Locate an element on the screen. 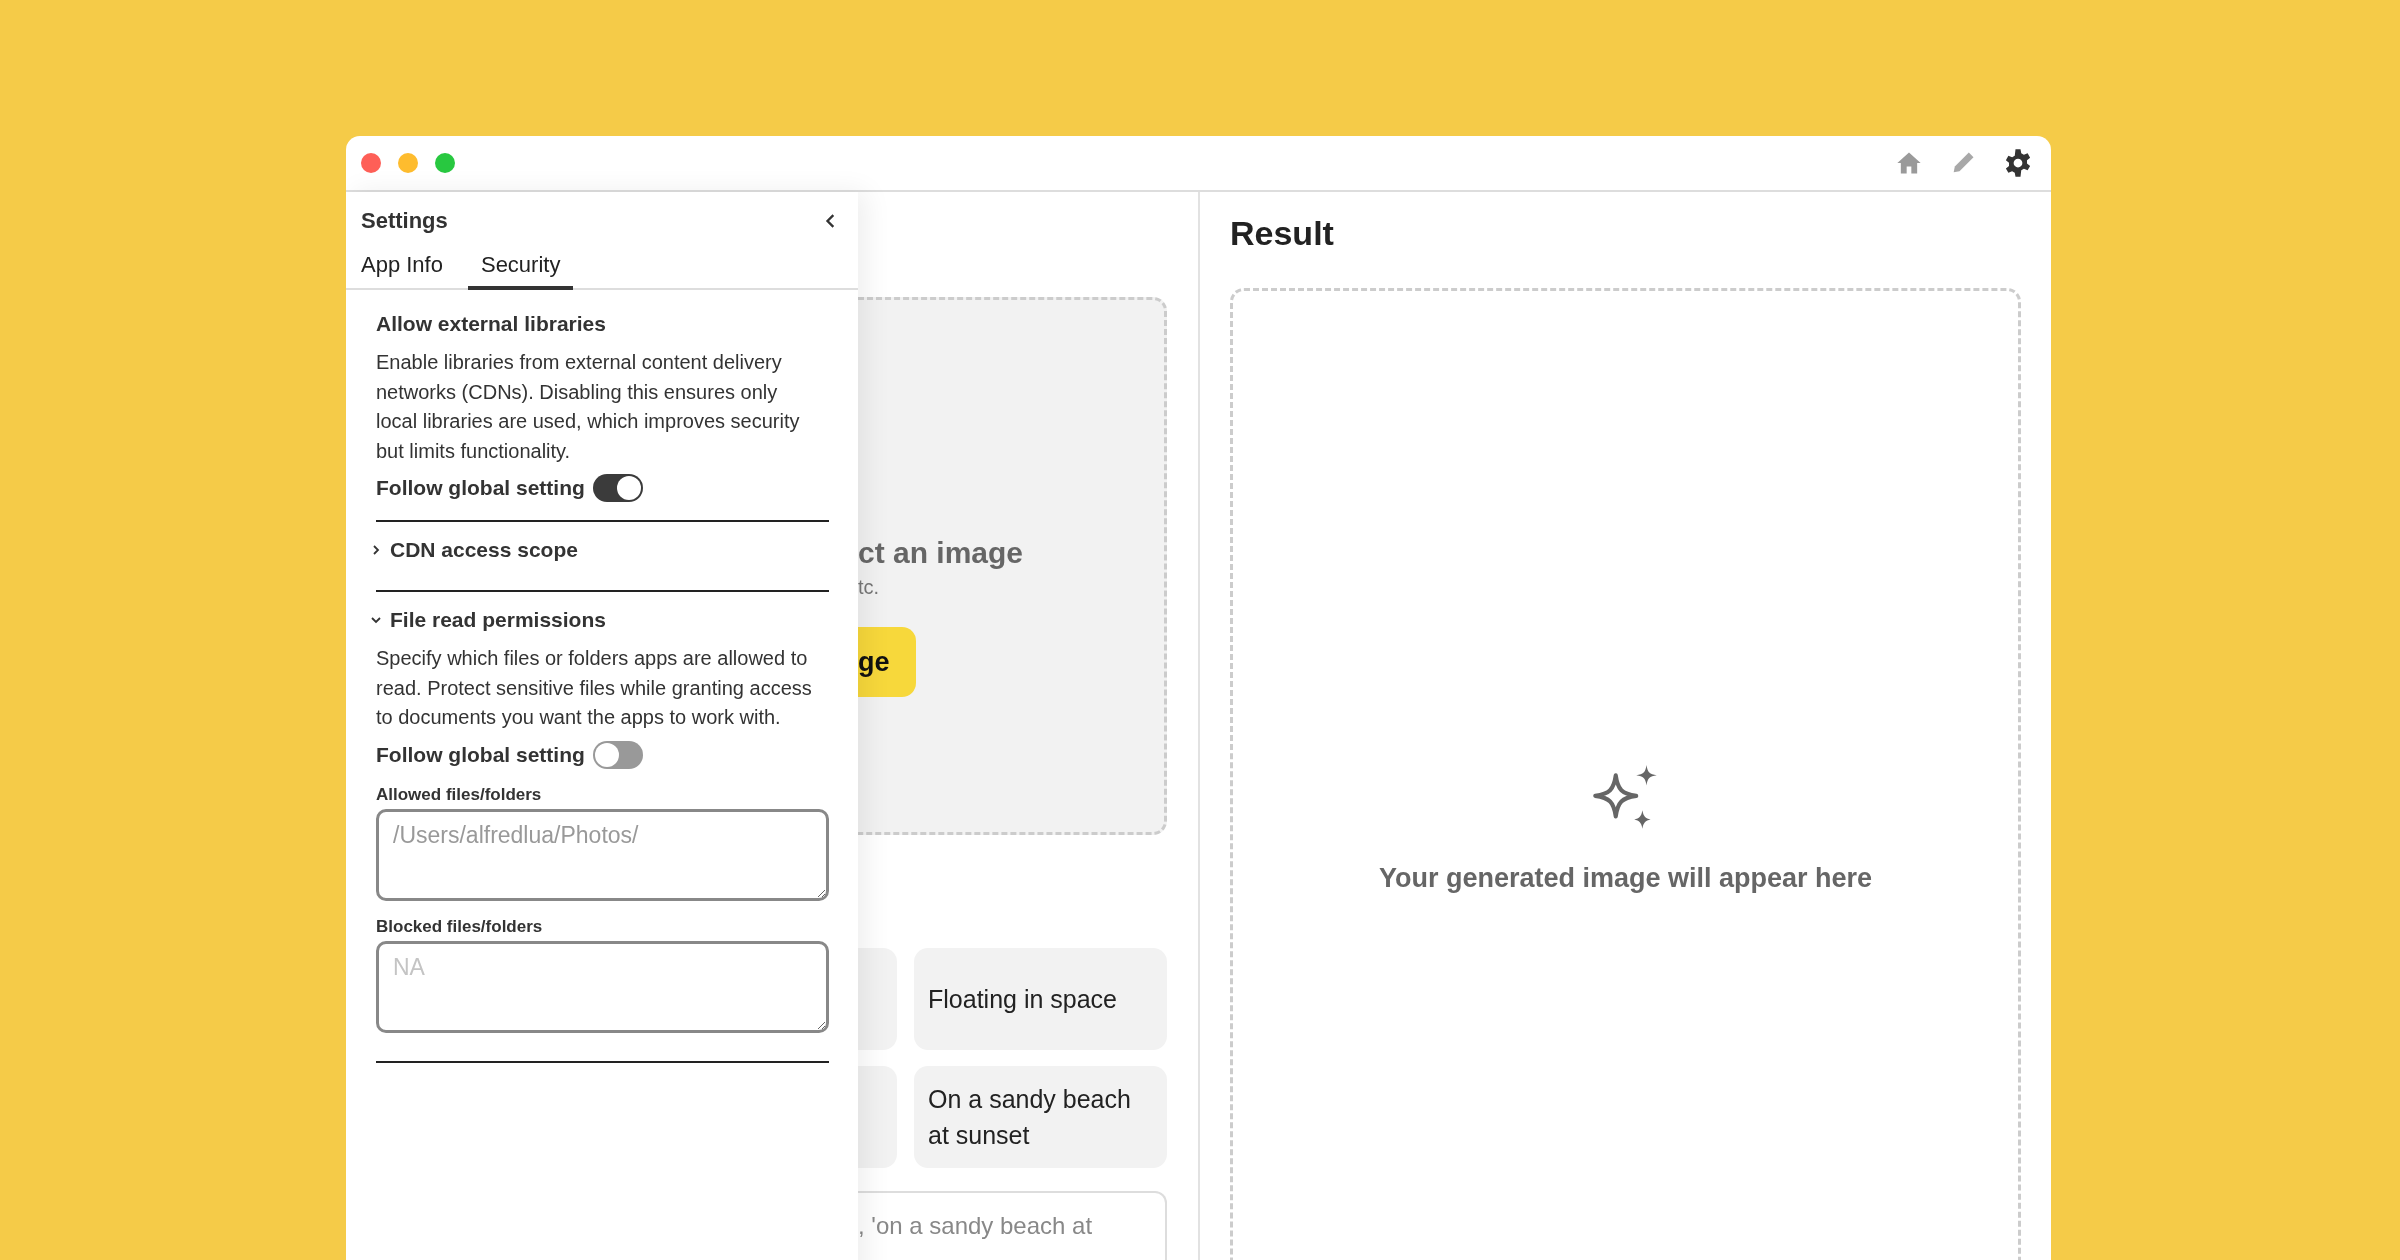 The width and height of the screenshot is (2400, 1260). upload-button: ge is located at coordinates (887, 662).